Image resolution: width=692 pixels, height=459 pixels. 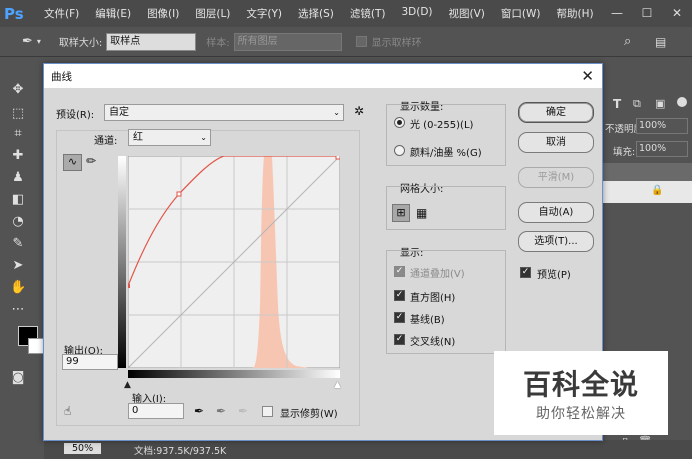 I want to click on white-point-slider: ▲, so click(x=337, y=385).